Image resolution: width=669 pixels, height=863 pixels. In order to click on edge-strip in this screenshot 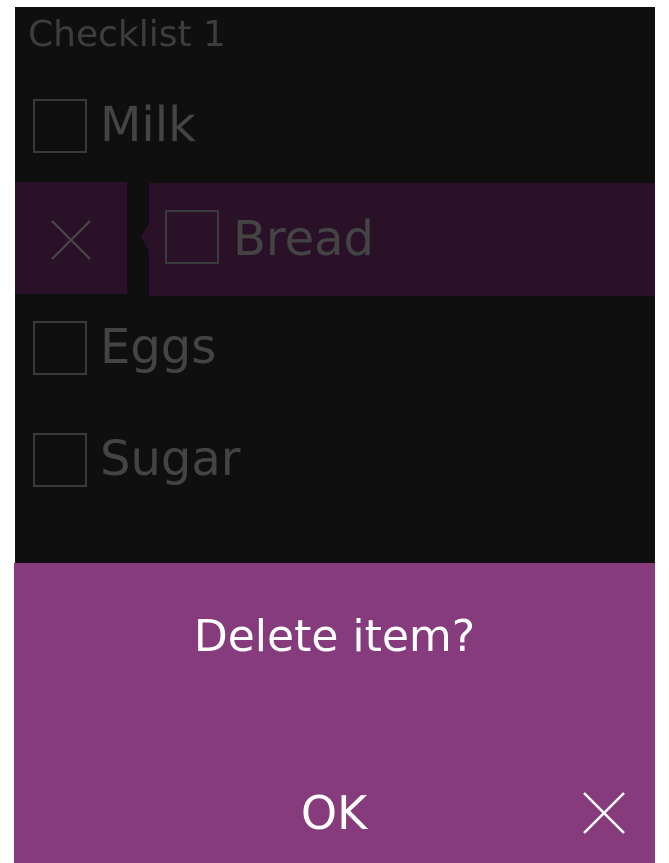, I will do `click(662, 663)`.